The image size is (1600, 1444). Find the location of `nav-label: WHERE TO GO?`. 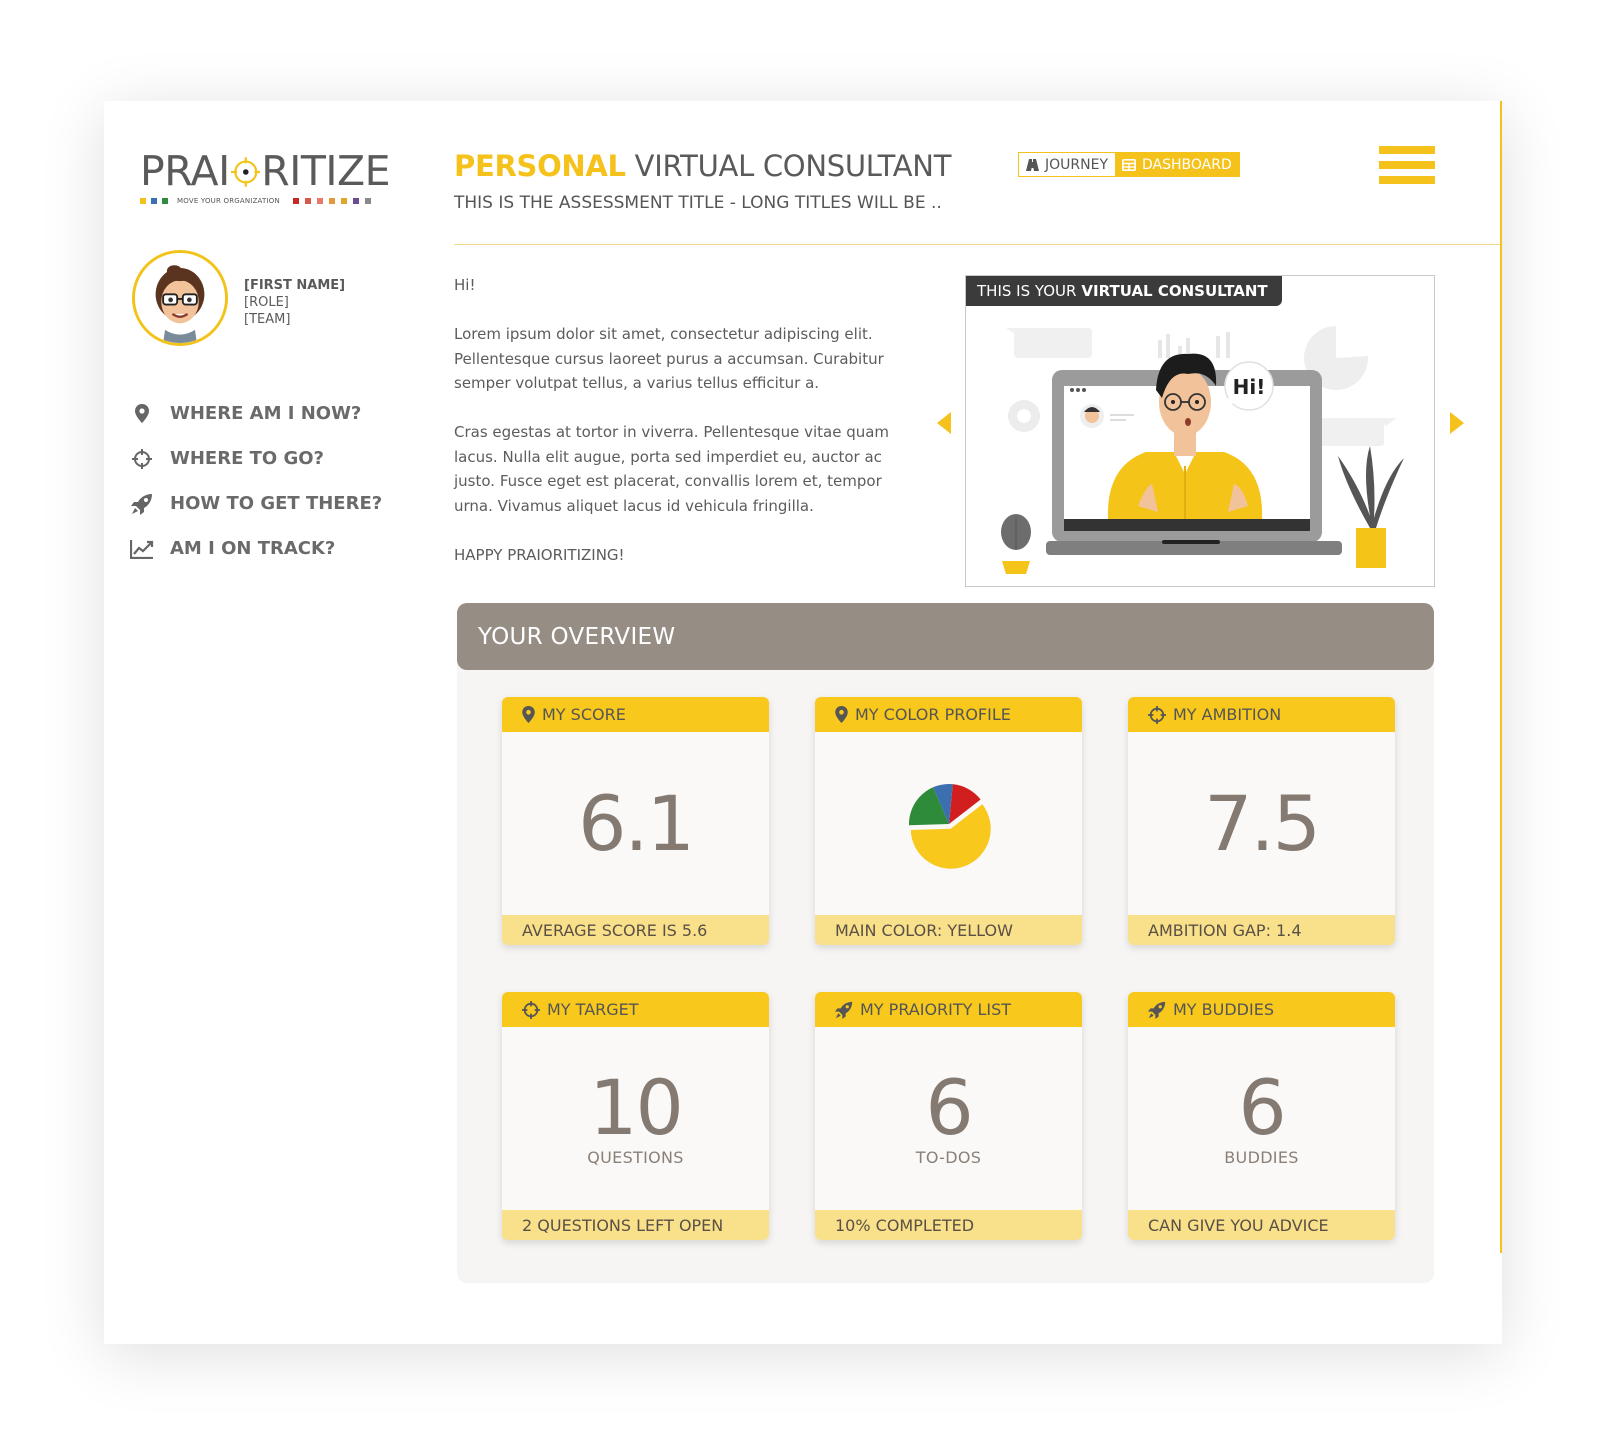

nav-label: WHERE TO GO? is located at coordinates (247, 458).